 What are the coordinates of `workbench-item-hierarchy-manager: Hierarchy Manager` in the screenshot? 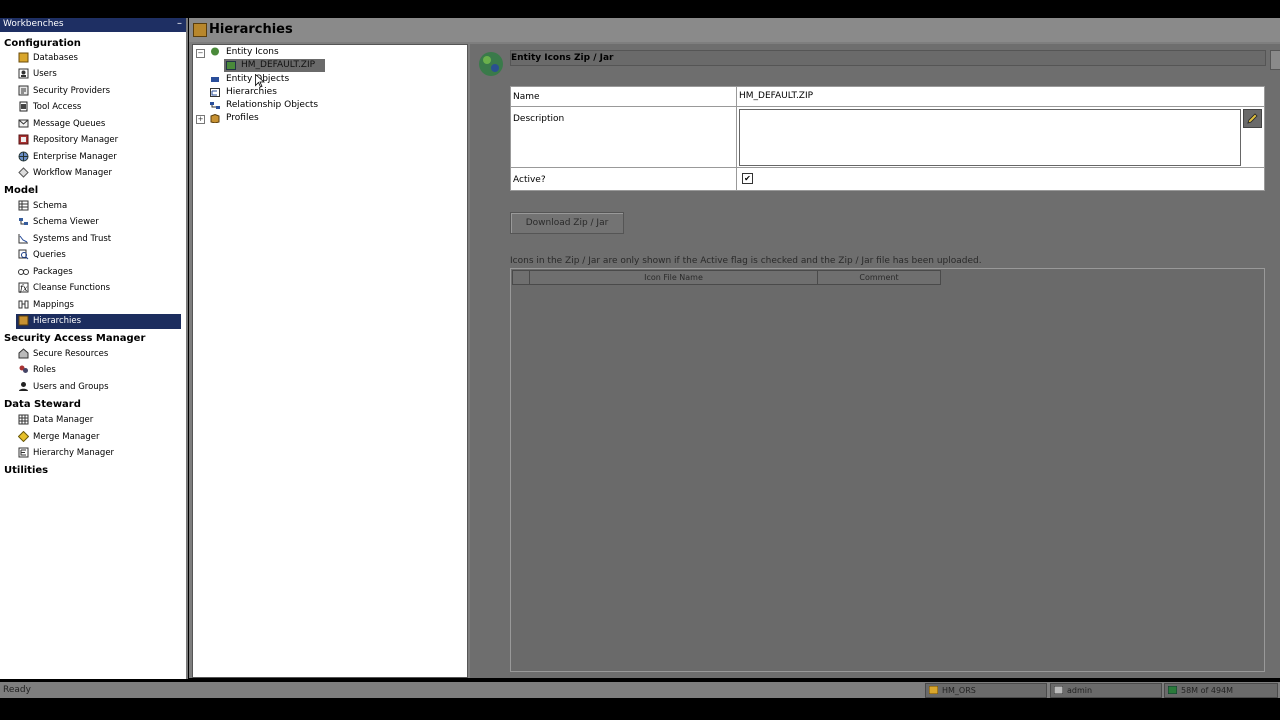 It's located at (98, 453).